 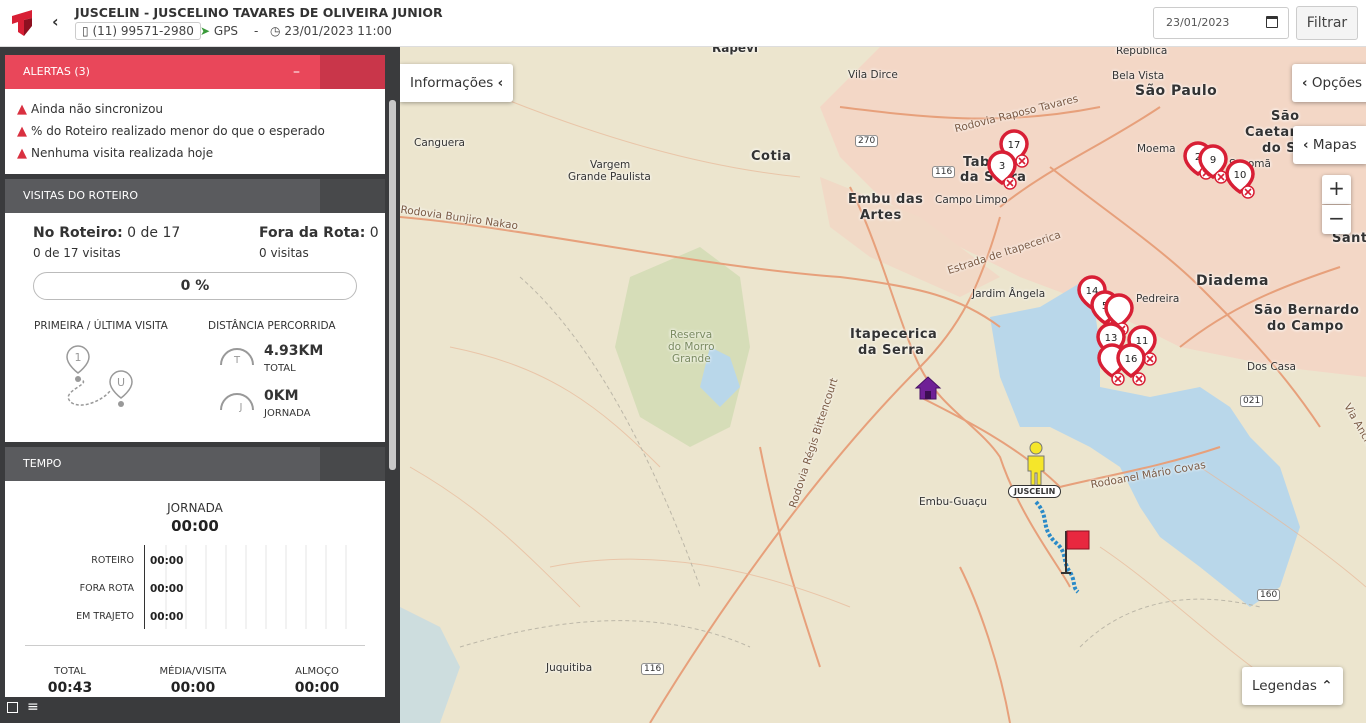 I want to click on legend-toggle-button: Legendas ⌃, so click(x=1292, y=686).